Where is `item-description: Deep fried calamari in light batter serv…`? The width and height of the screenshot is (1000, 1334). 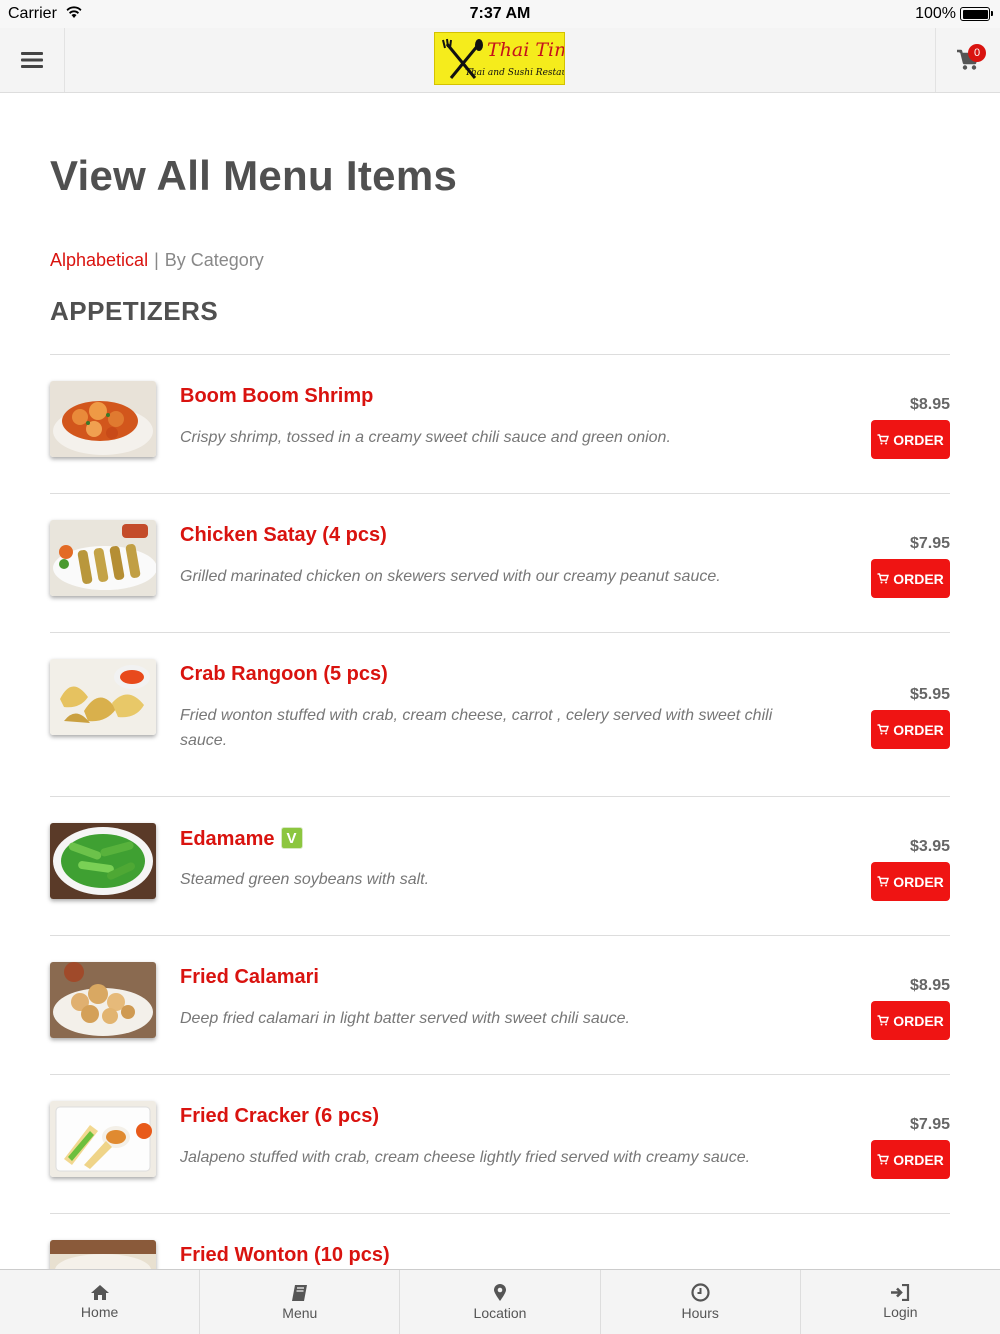
item-description: Deep fried calamari in light batter serv… is located at coordinates (405, 1018).